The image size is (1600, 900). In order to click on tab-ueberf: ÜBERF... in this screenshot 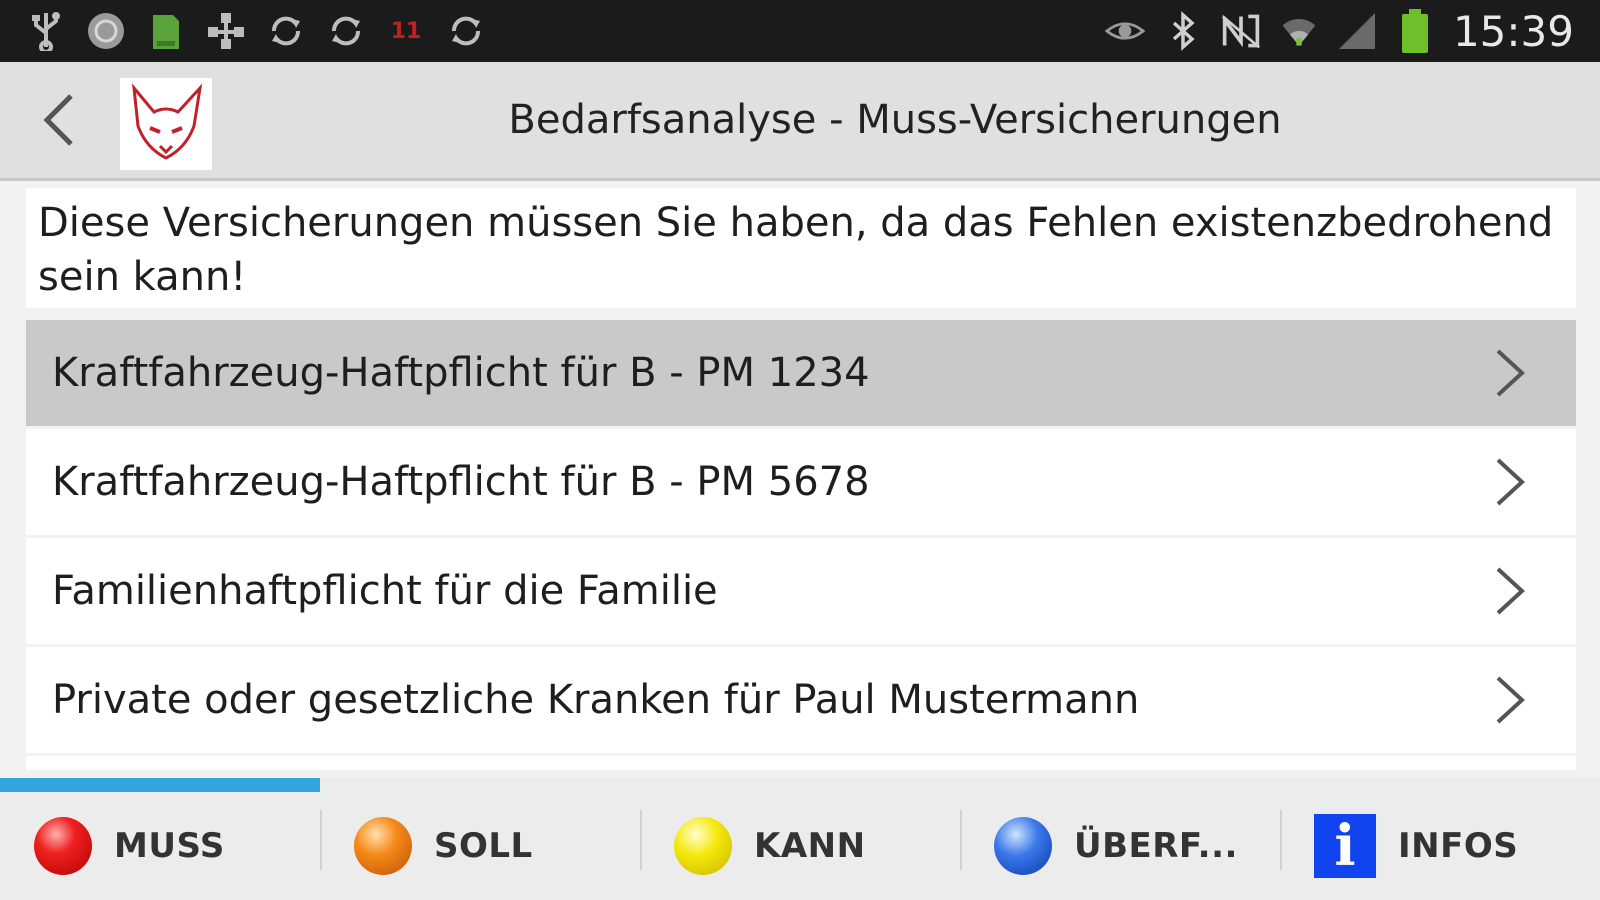, I will do `click(1120, 846)`.